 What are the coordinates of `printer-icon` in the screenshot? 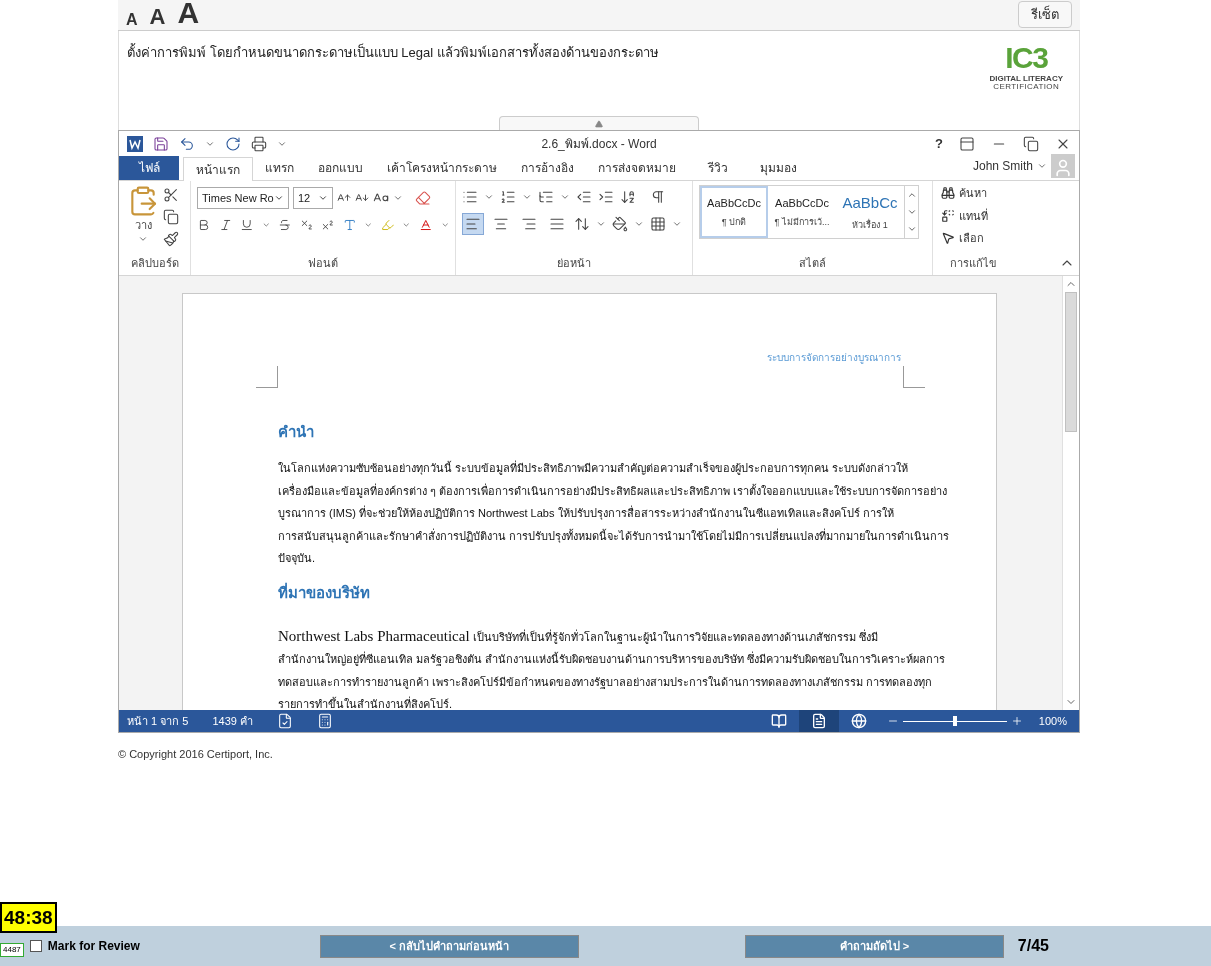 It's located at (259, 143).